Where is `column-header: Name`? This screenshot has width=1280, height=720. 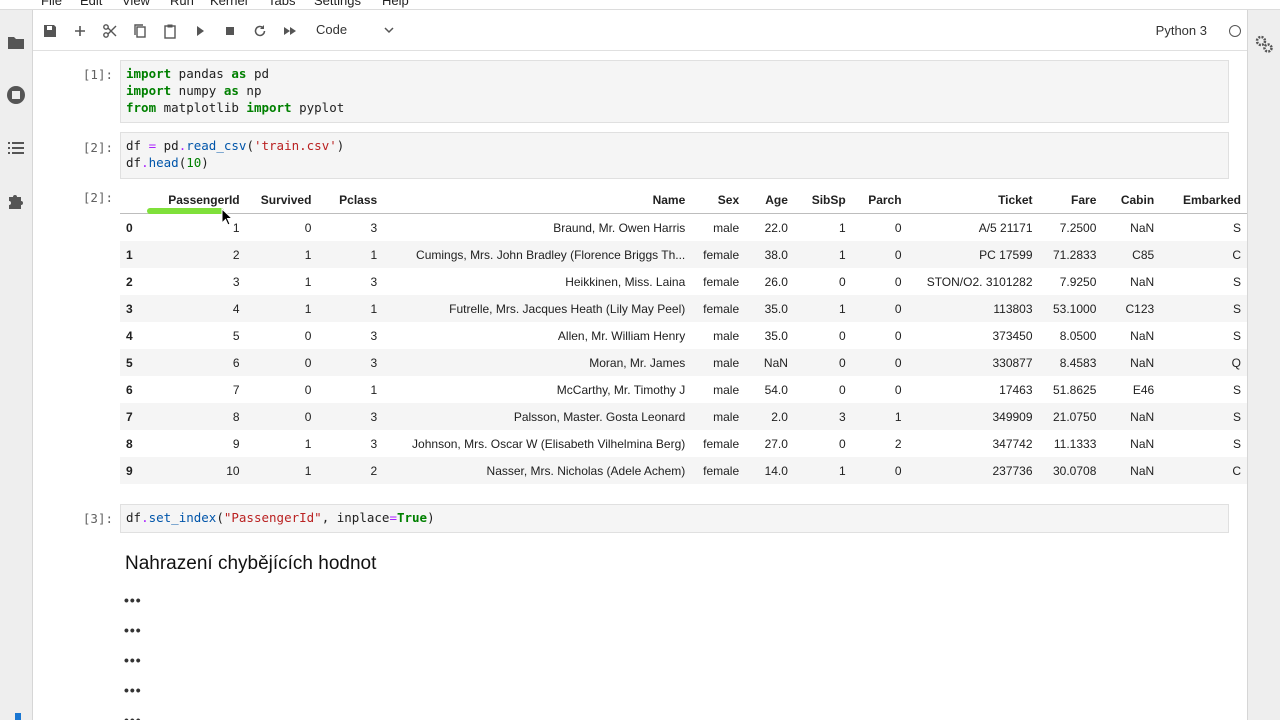 column-header: Name is located at coordinates (537, 200).